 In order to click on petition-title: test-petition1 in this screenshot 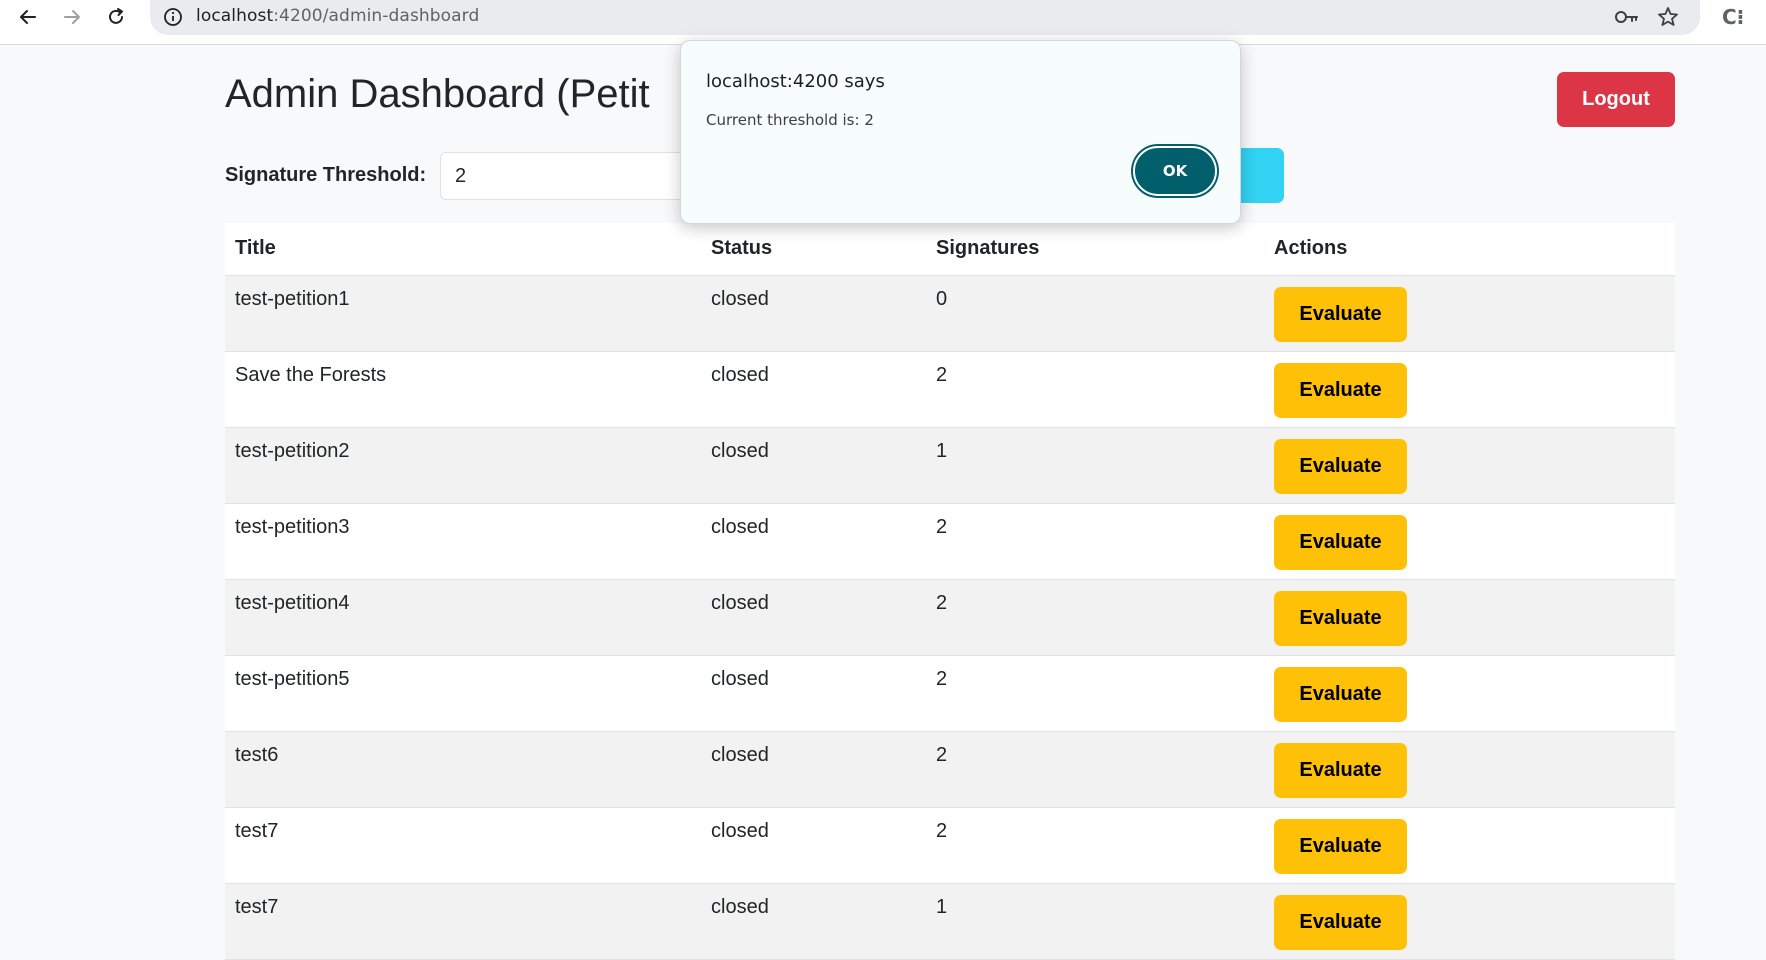, I will do `click(463, 313)`.